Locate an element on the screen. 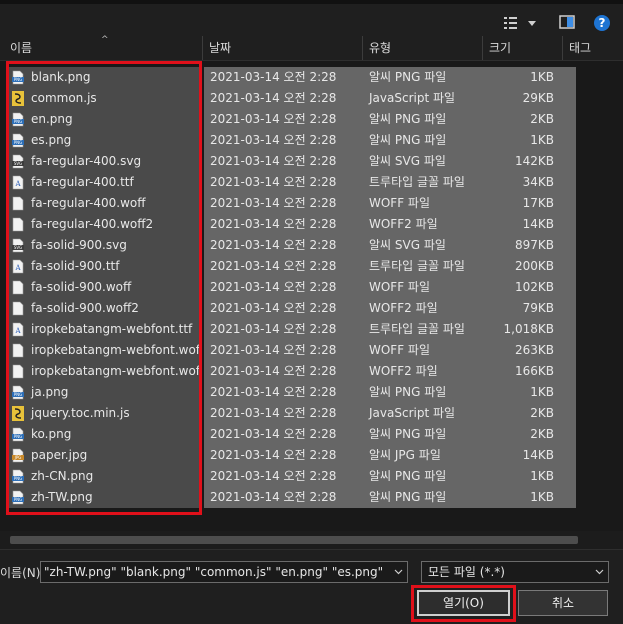 The image size is (623, 624). file-row: PNG en.png 2021-03-14 오전 2:28 알씨 PNG 파일 2KB is located at coordinates (311, 119).